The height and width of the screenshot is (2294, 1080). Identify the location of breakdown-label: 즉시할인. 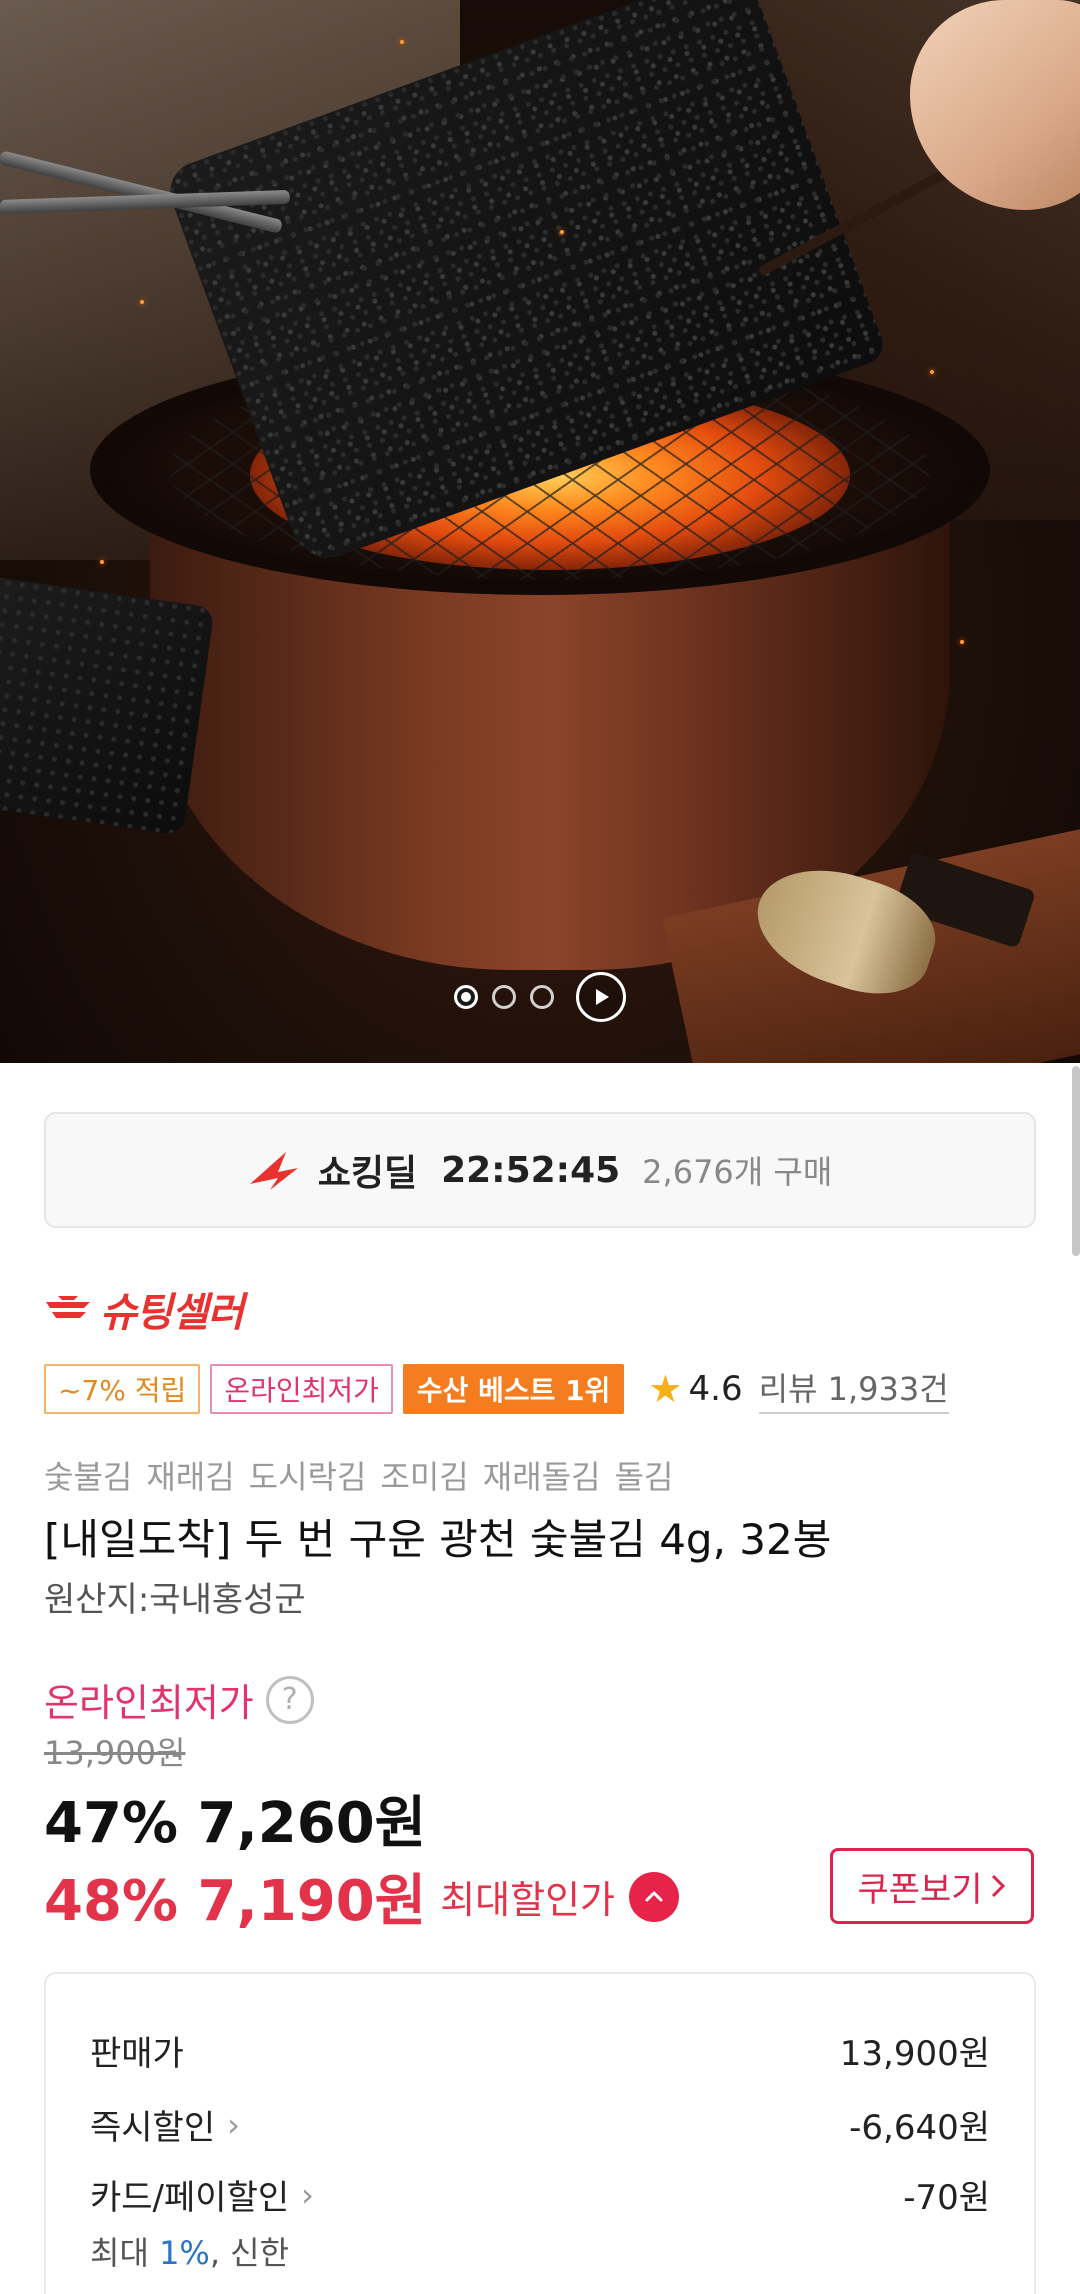
(153, 2128).